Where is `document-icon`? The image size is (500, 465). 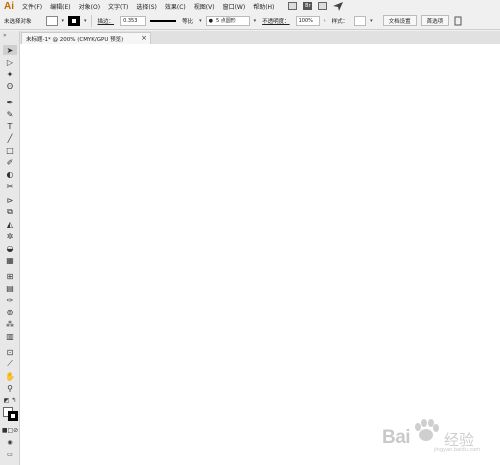 document-icon is located at coordinates (458, 21).